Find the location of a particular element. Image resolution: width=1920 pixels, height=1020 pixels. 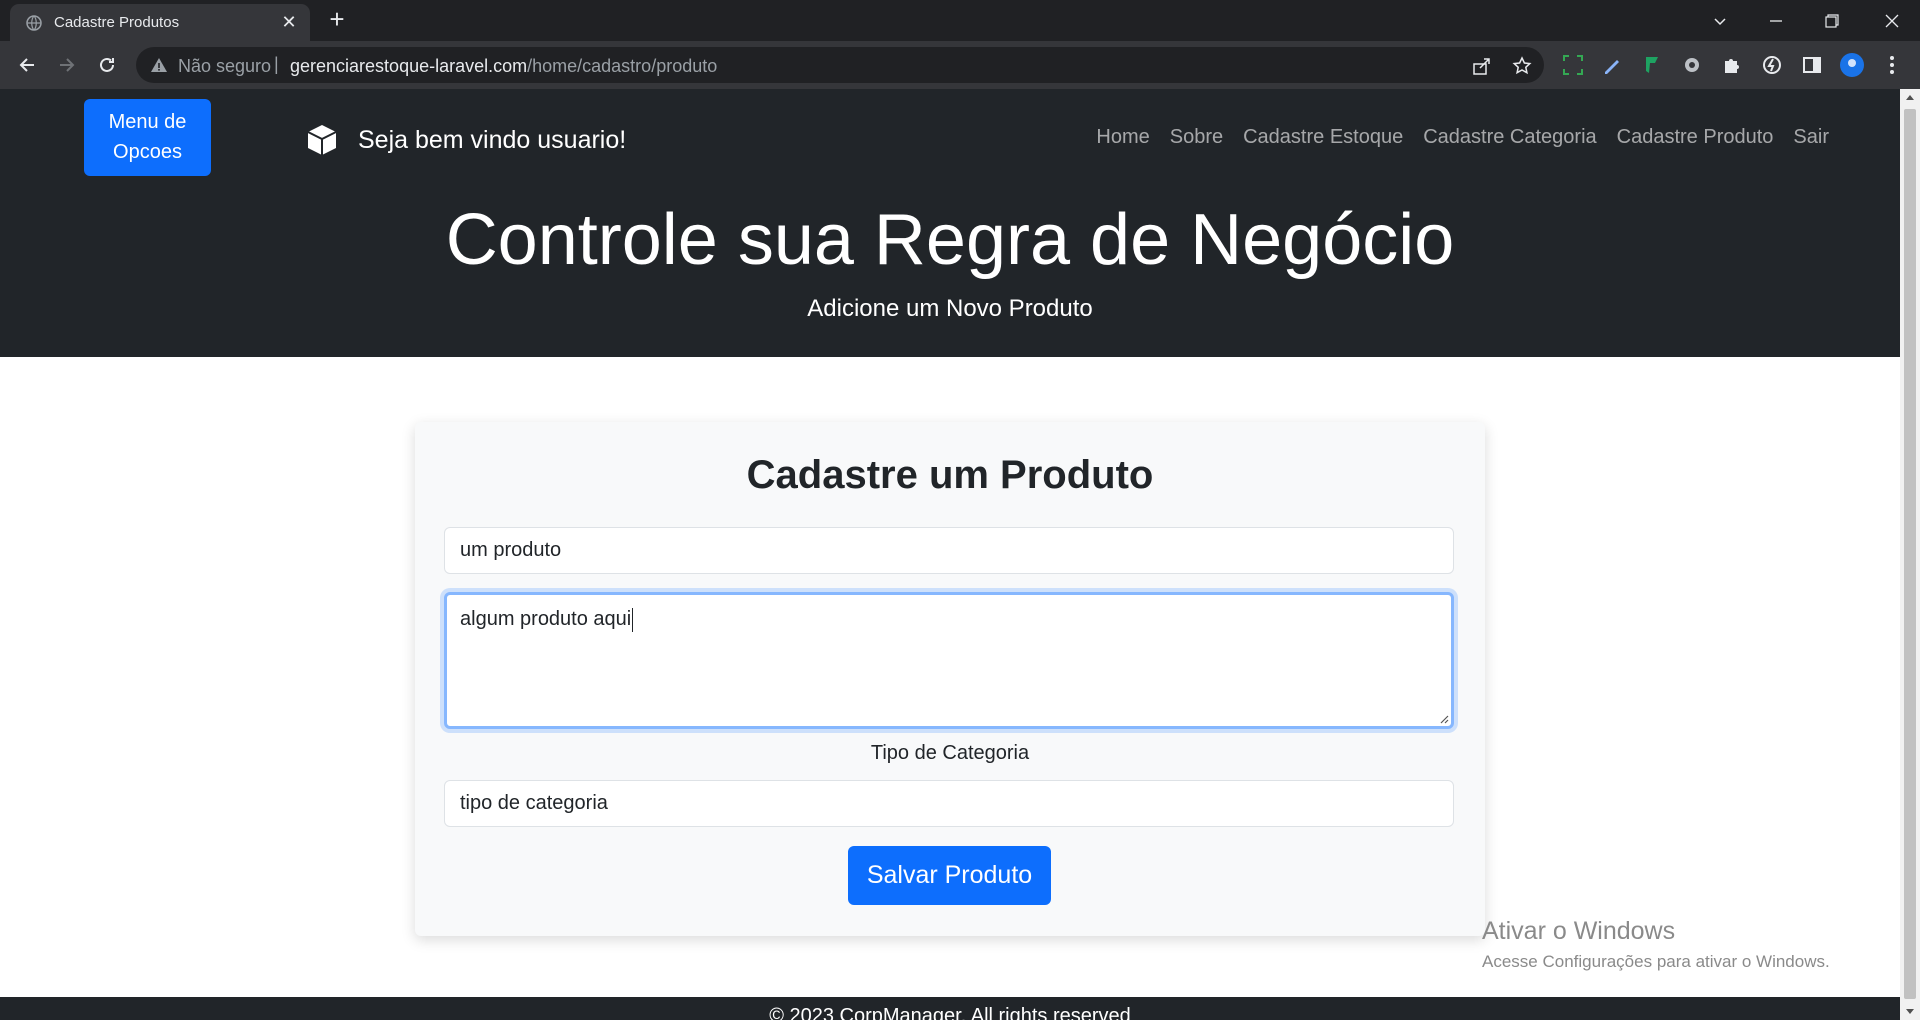

pen-extension-icon is located at coordinates (1612, 65).